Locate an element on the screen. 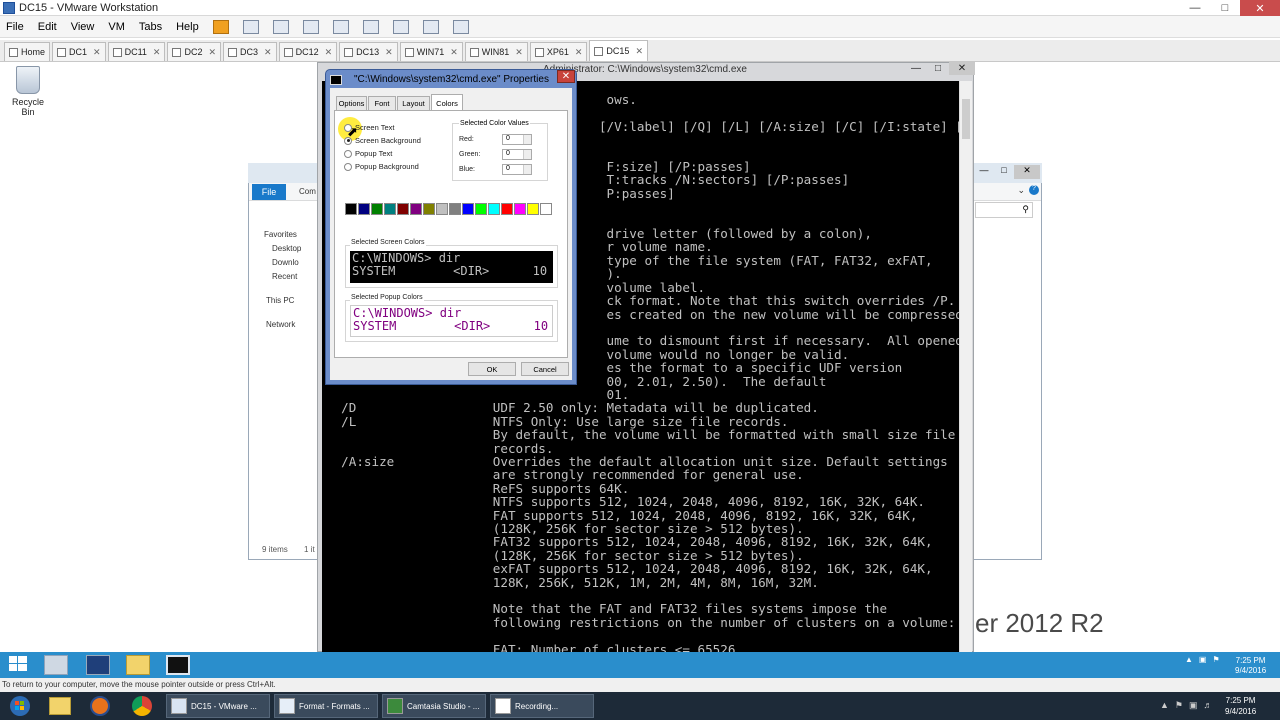  ok-button: OK is located at coordinates (492, 369).